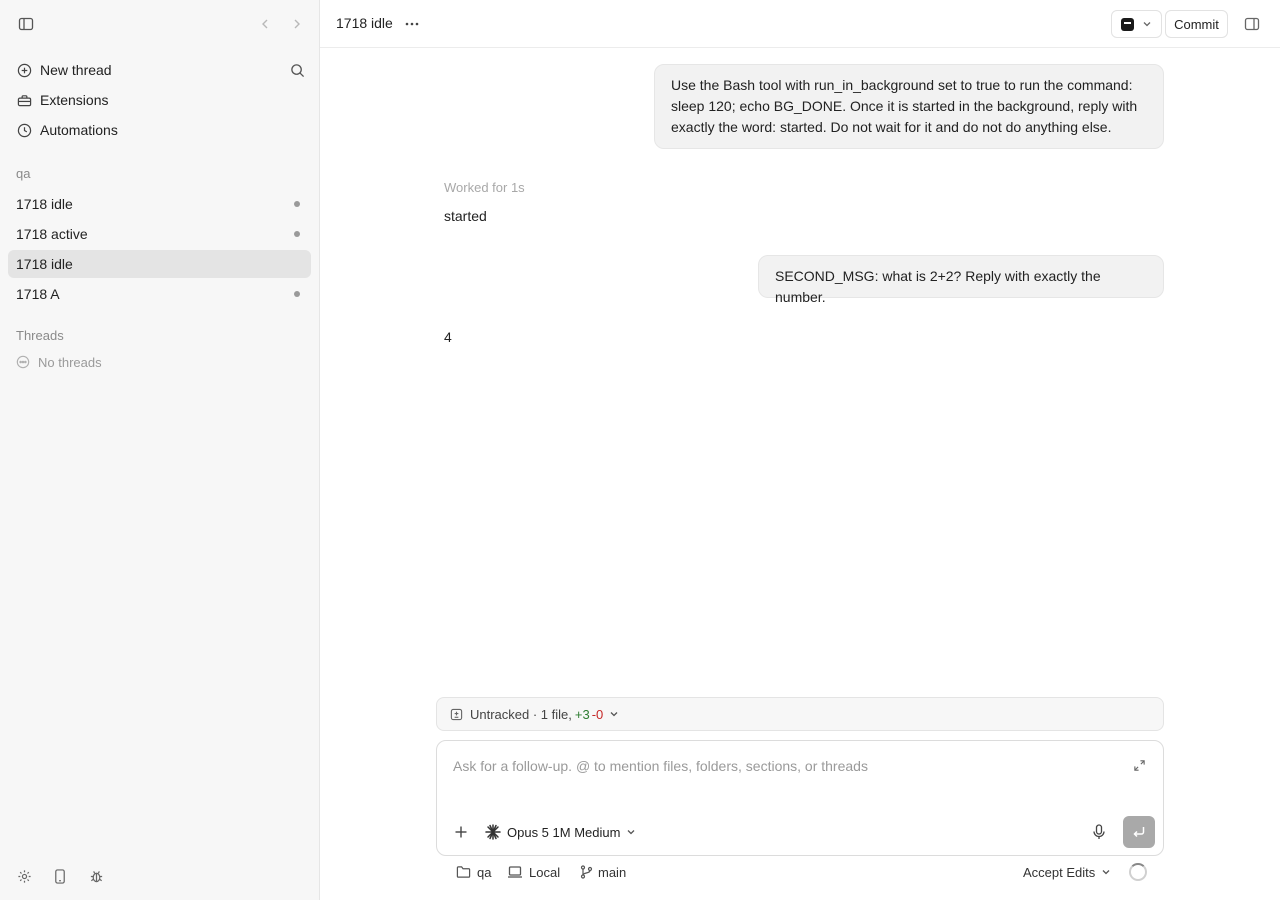 This screenshot has height=900, width=1280. Describe the element at coordinates (24, 130) in the screenshot. I see `clock-icon` at that location.